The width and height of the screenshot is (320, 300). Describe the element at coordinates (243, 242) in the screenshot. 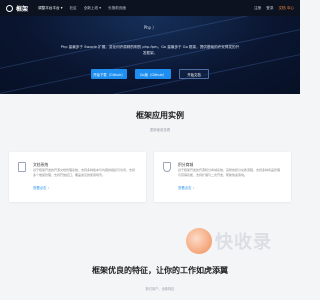

I see `watermark-text: 快收录` at that location.